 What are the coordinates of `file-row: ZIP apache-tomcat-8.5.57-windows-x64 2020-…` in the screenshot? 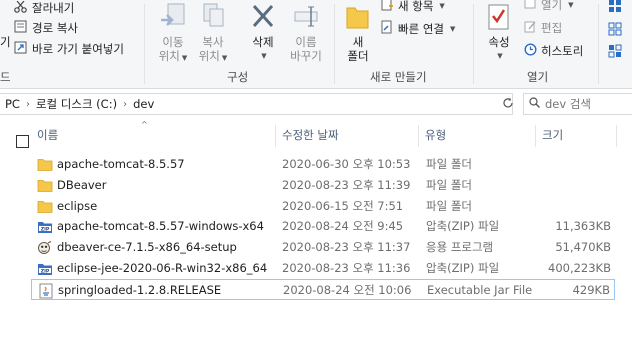 It's located at (323, 226).